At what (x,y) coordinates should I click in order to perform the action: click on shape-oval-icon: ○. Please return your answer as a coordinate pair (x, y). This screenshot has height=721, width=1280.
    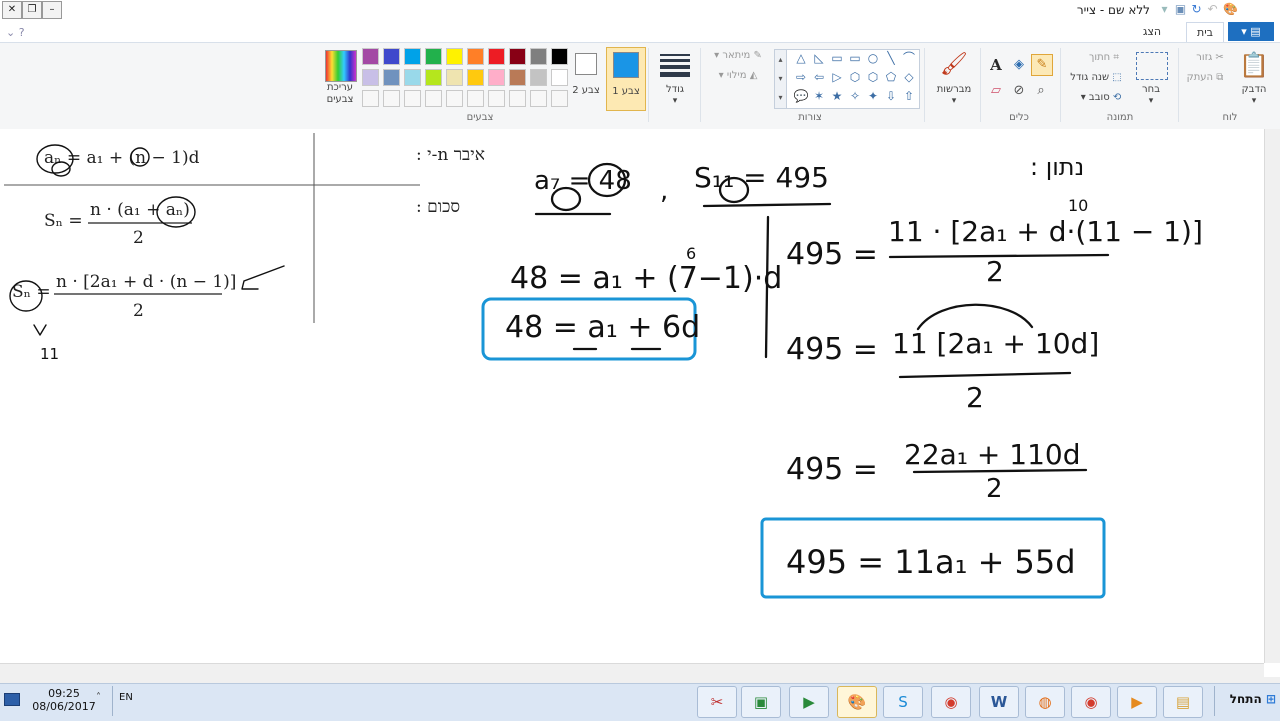
    Looking at the image, I should click on (873, 58).